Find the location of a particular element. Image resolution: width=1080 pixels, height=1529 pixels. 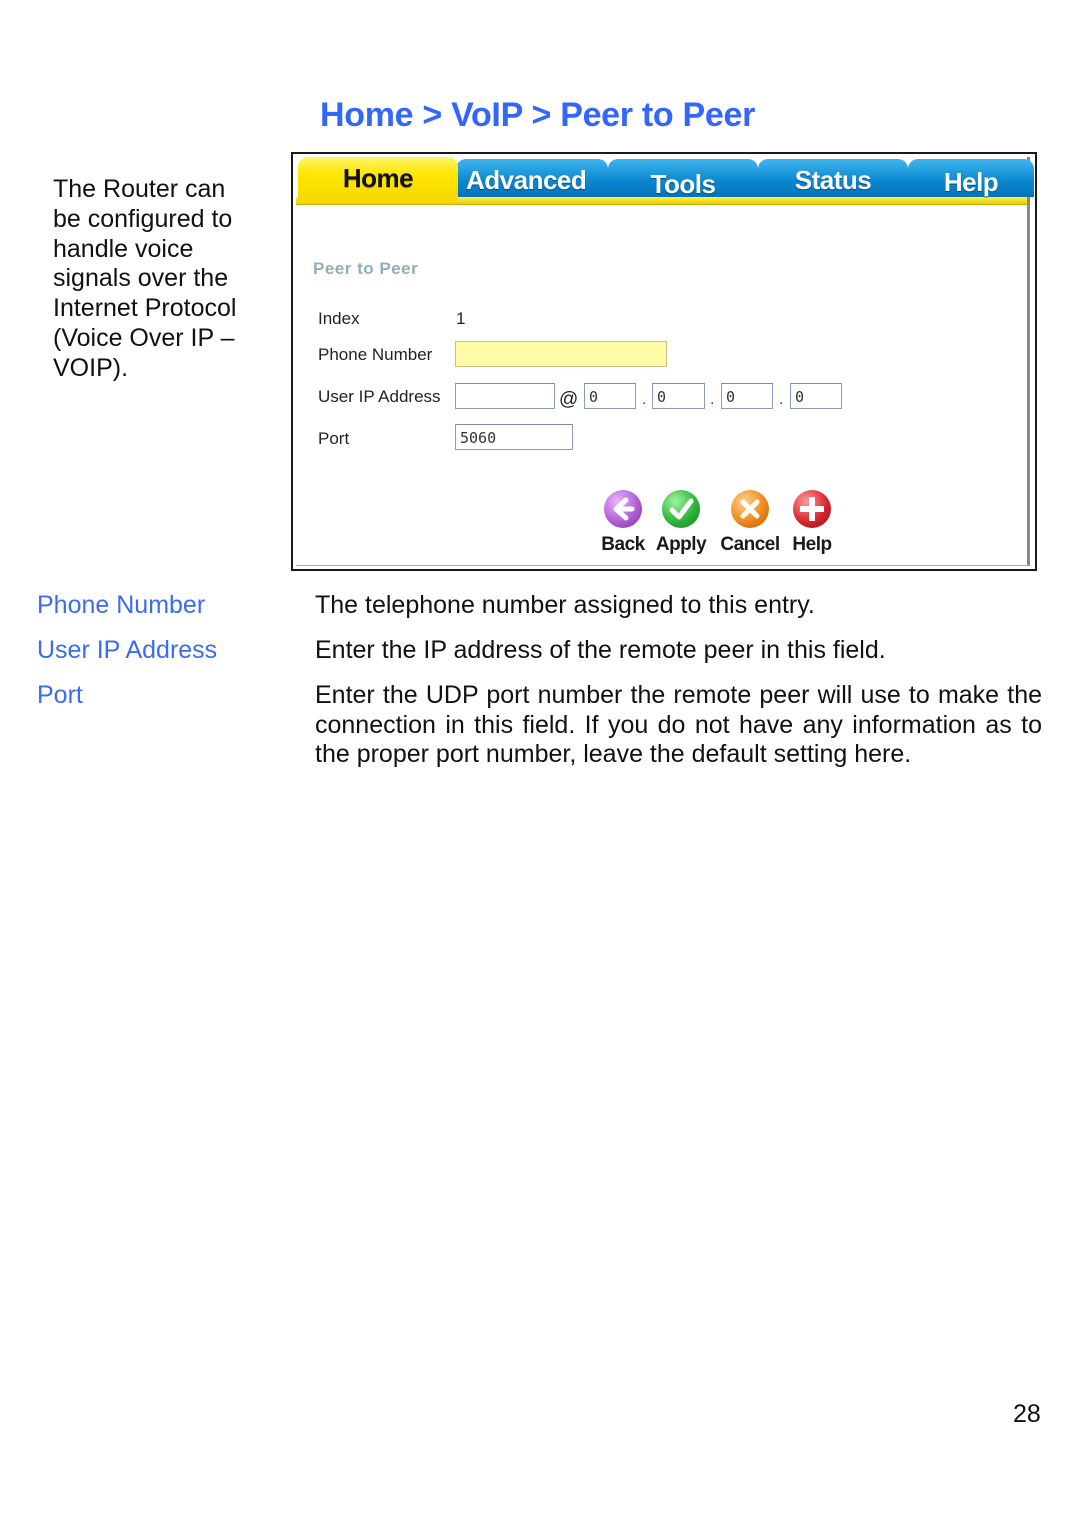

apply-label: Apply is located at coordinates (681, 544).